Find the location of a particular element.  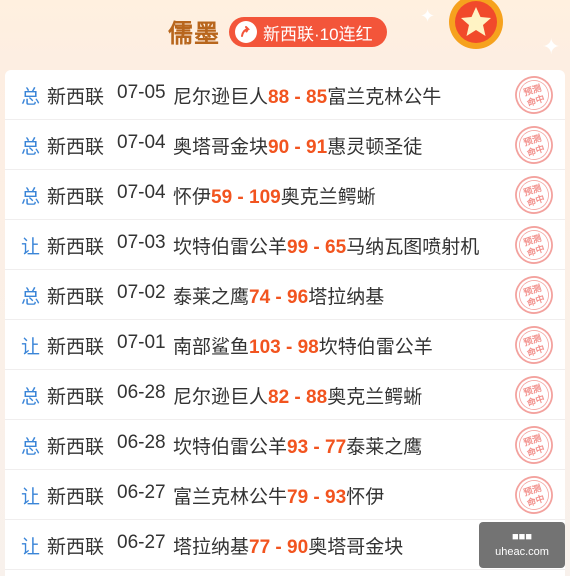

match-info: 富兰克林公牛79 - 93怀伊 is located at coordinates (278, 495).